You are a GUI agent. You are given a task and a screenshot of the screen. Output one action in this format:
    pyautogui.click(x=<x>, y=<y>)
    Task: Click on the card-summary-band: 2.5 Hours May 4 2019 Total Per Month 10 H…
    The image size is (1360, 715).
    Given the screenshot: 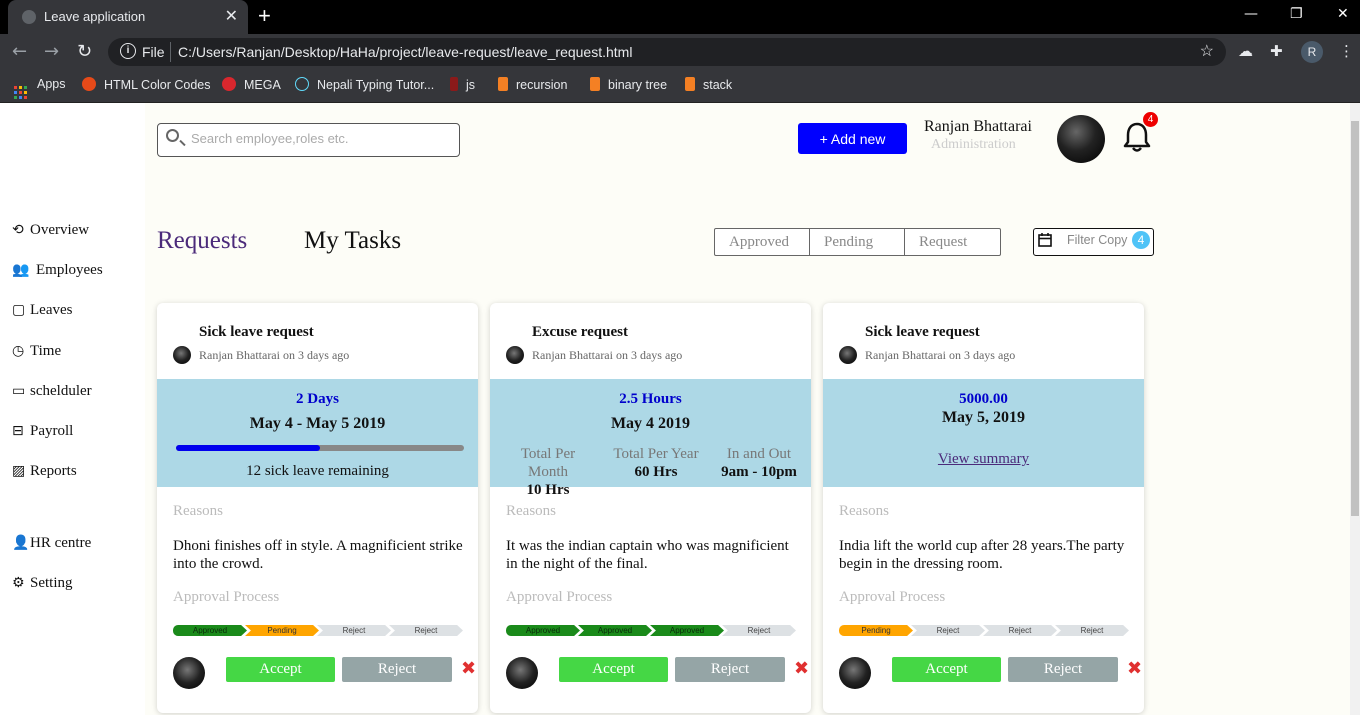 What is the action you would take?
    pyautogui.click(x=650, y=438)
    